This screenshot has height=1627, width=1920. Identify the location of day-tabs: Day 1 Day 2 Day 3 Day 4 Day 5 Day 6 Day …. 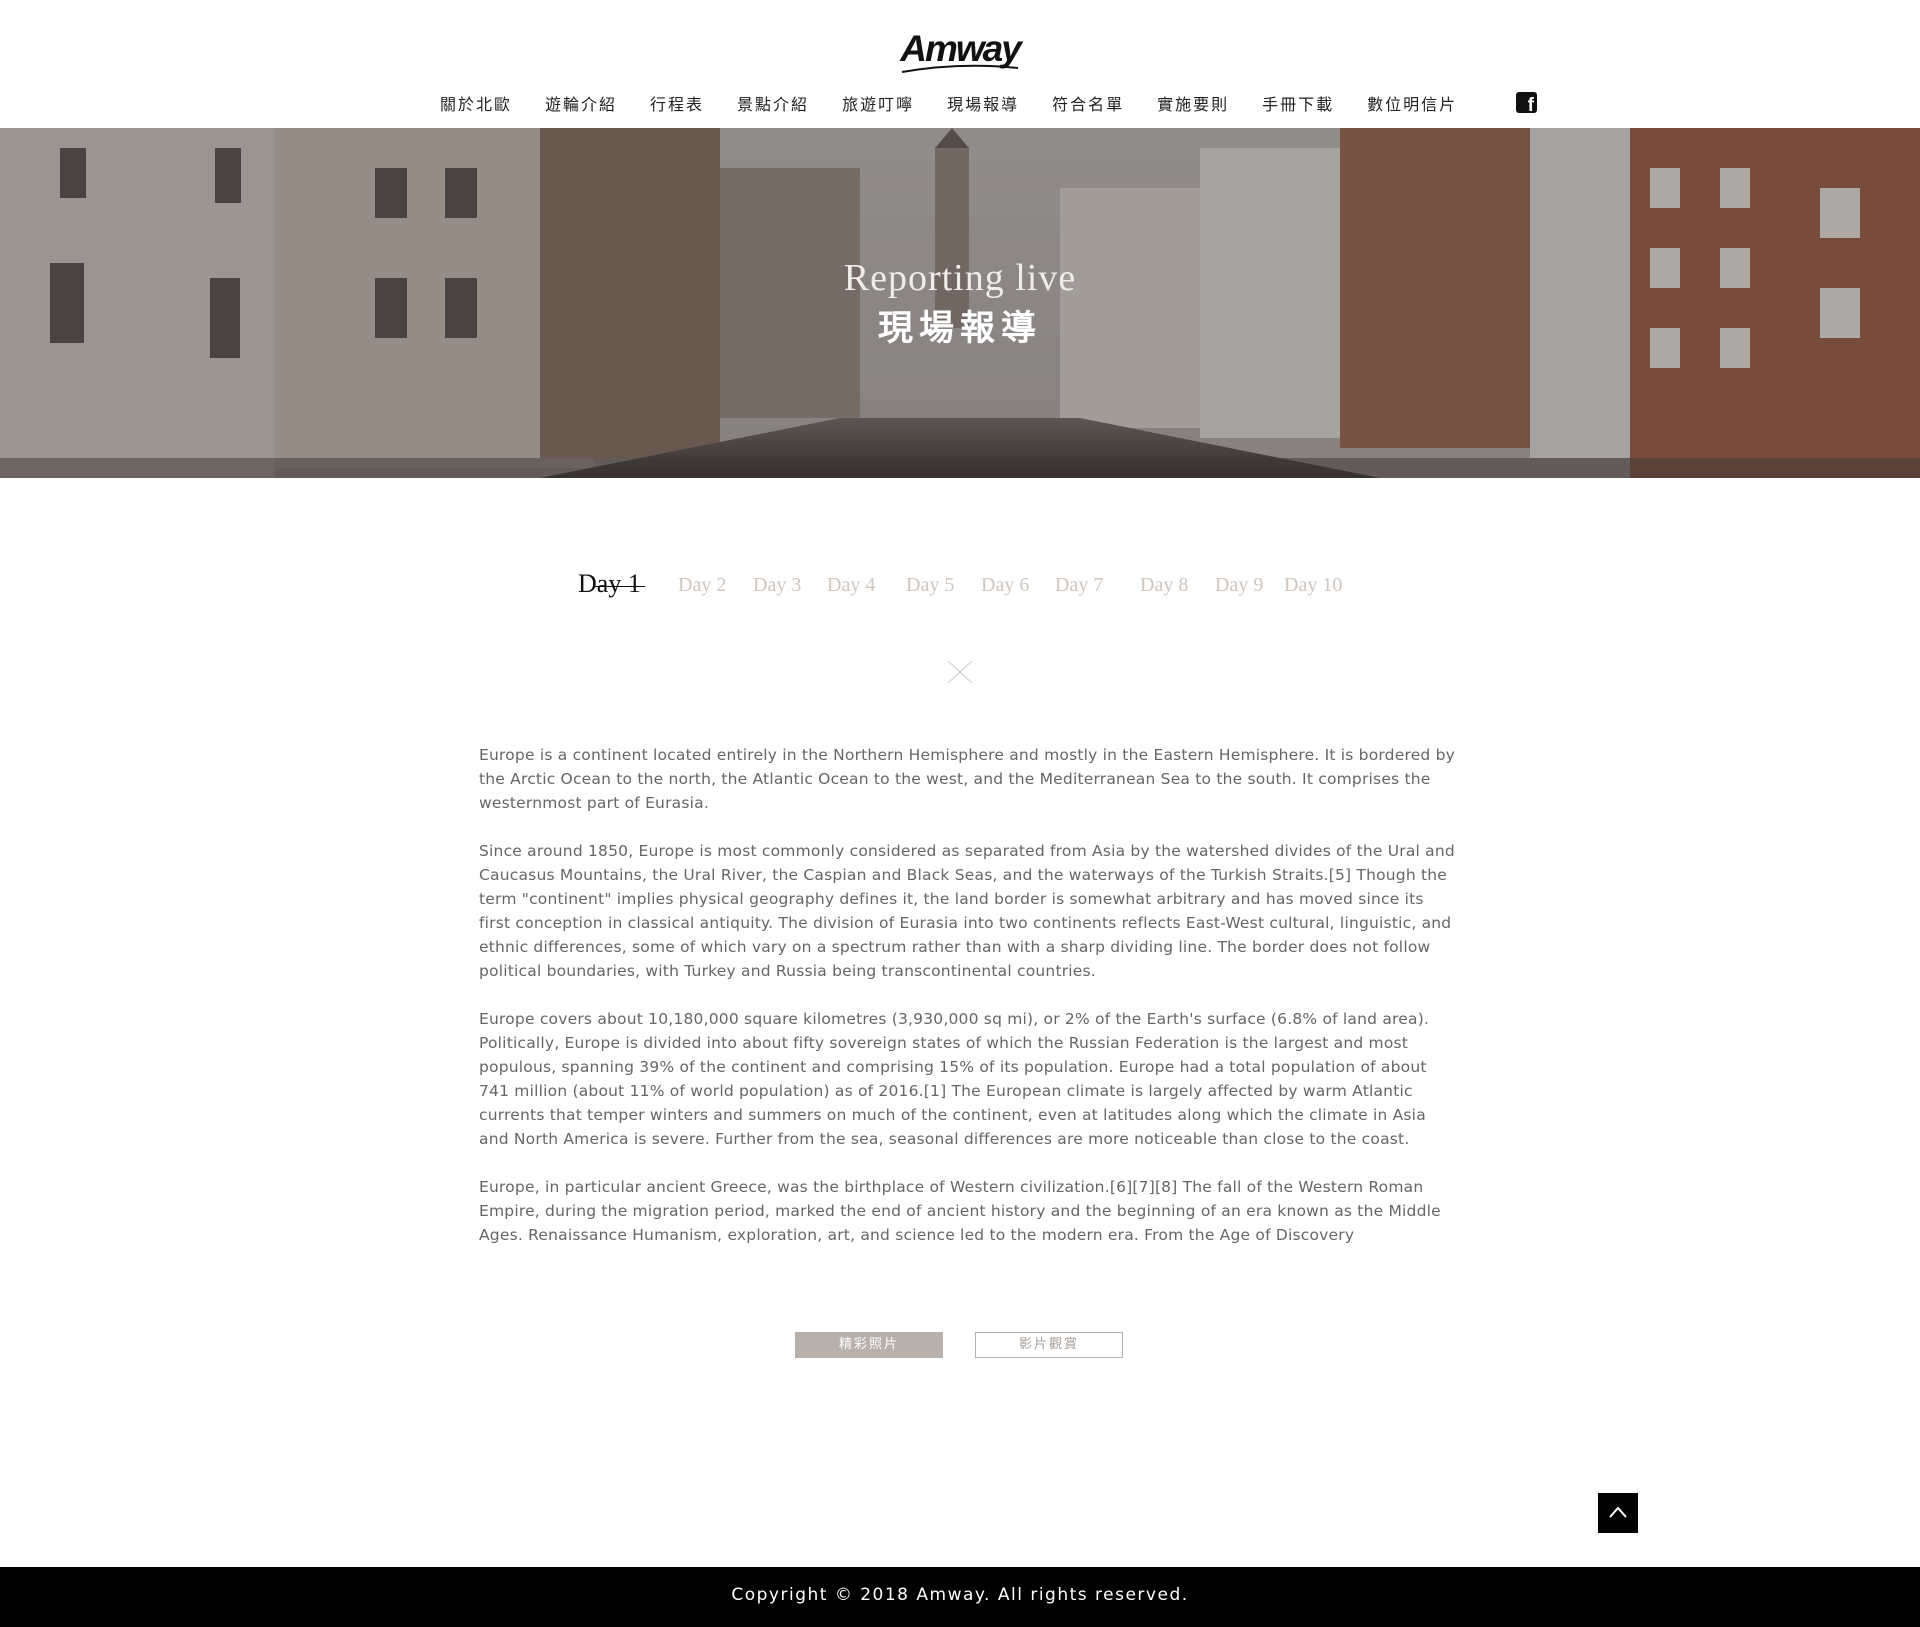
(960, 591).